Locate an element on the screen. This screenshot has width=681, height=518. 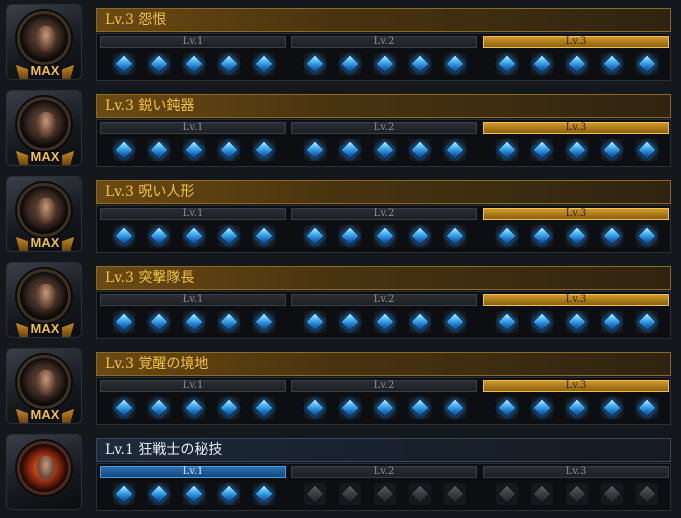
skill-portrait is located at coordinates (44, 472).